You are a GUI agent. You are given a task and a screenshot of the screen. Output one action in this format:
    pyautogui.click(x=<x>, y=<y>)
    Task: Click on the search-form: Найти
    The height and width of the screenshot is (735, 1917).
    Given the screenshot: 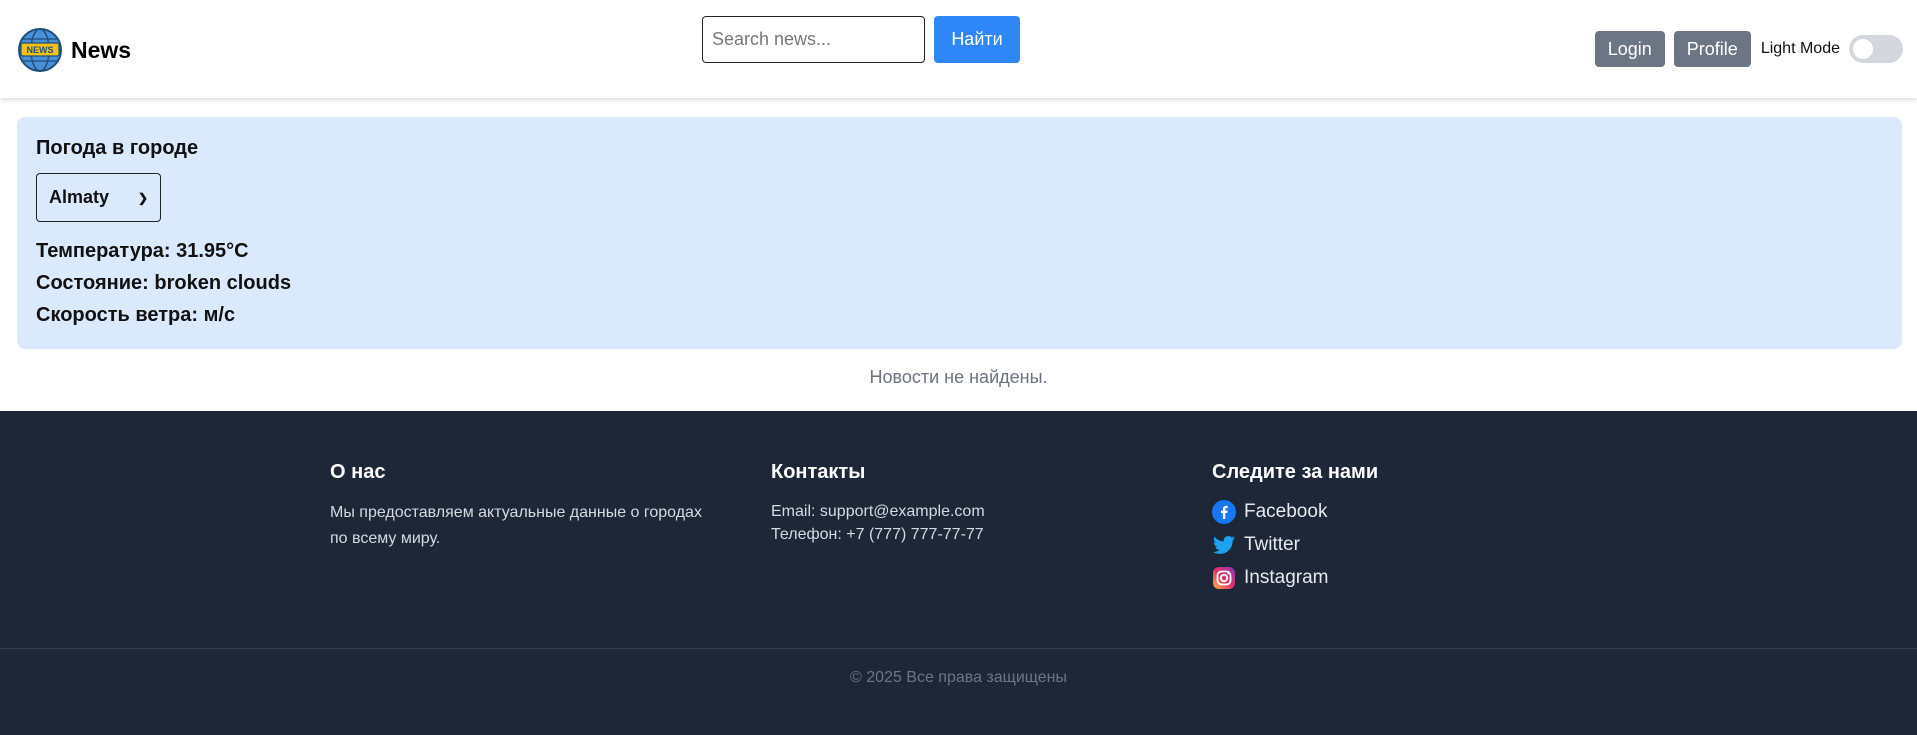 What is the action you would take?
    pyautogui.click(x=861, y=39)
    